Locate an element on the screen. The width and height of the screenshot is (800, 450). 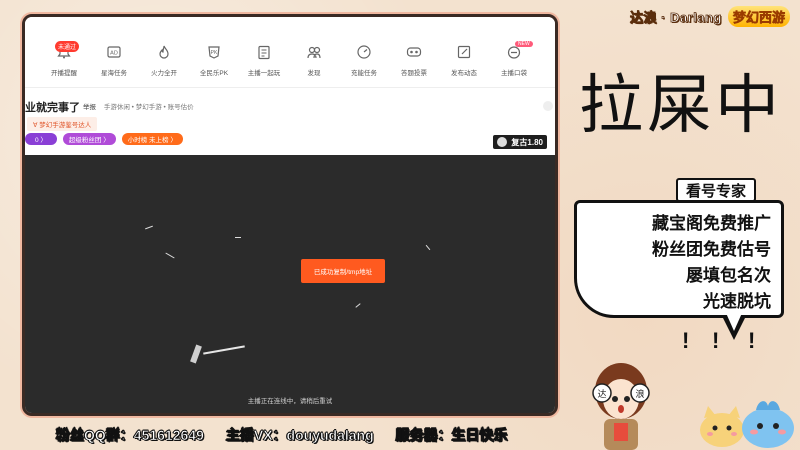
people-icon is located at coordinates (314, 52).